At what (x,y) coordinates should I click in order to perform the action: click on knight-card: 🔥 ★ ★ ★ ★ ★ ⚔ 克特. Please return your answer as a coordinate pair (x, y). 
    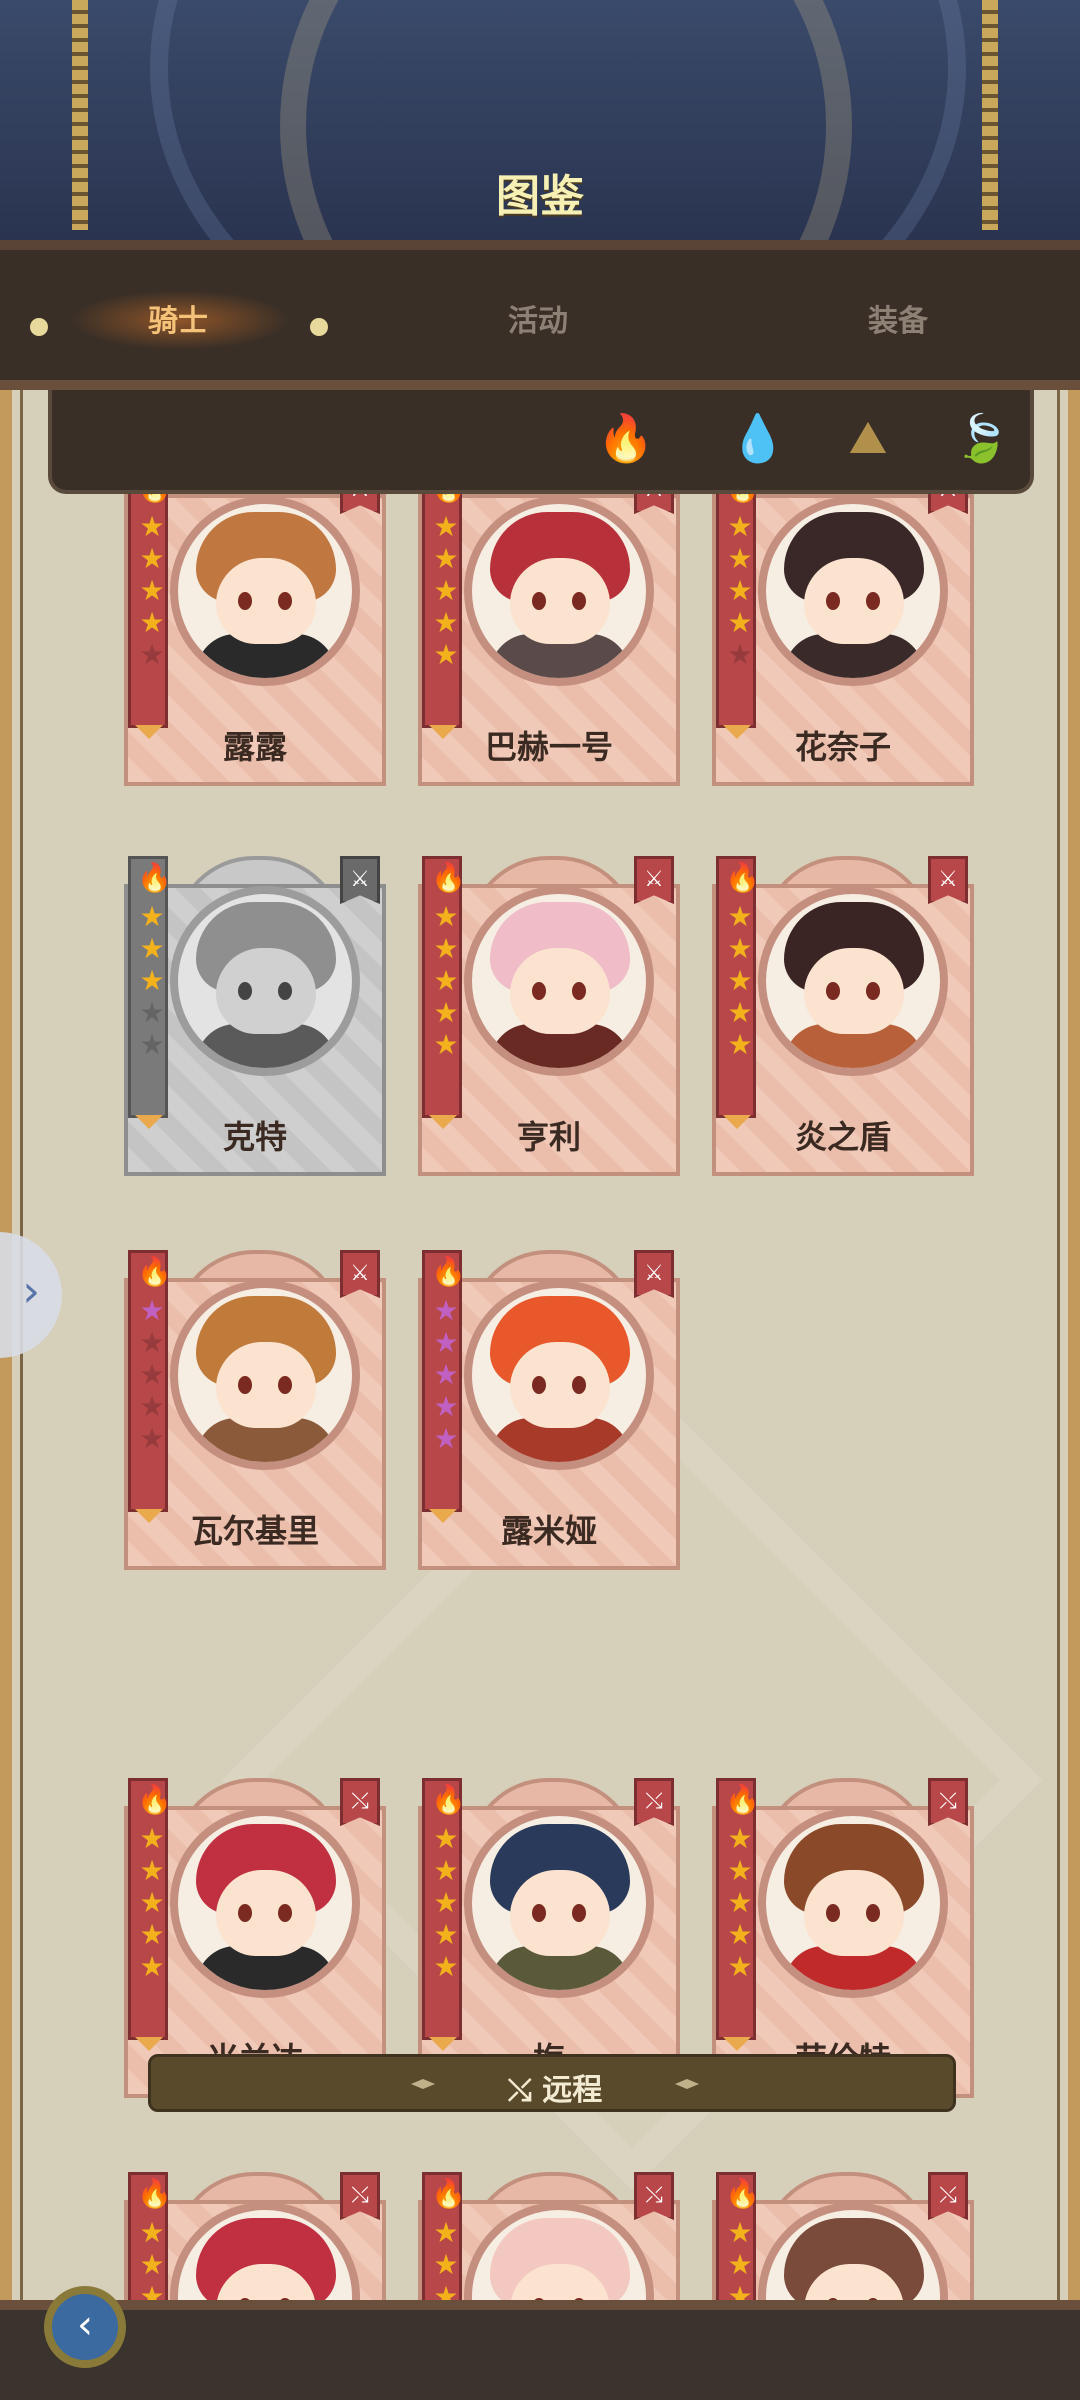
    Looking at the image, I should click on (255, 1016).